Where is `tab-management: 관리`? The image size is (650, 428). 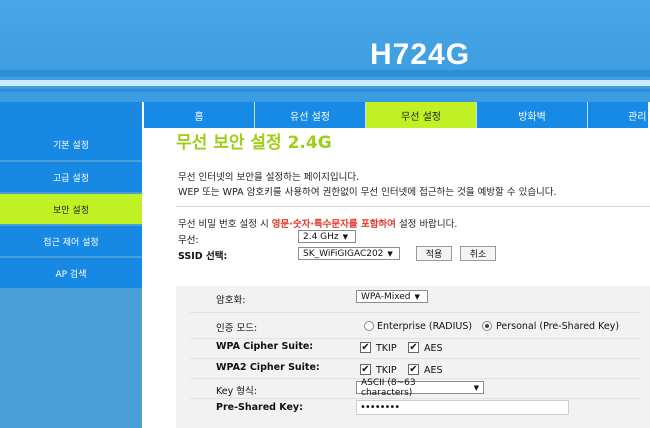 tab-management: 관리 is located at coordinates (618, 115).